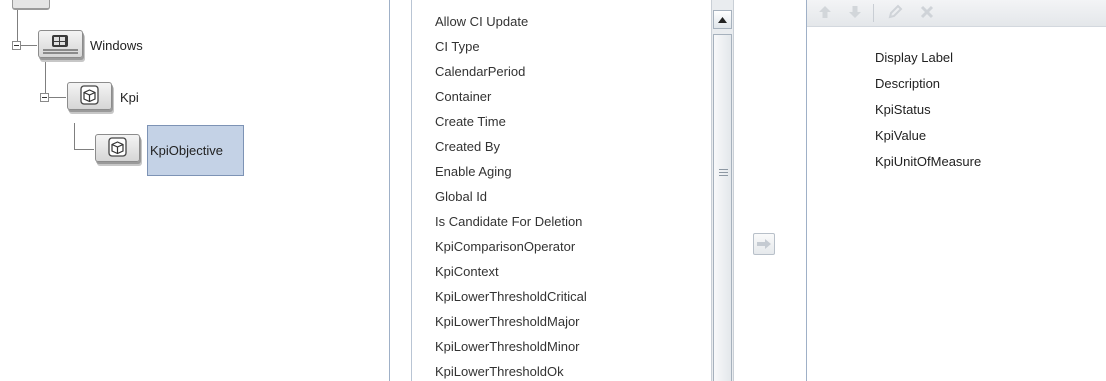 This screenshot has height=381, width=1106. I want to click on list-item: KpiLowerThresholdCritical, so click(511, 296).